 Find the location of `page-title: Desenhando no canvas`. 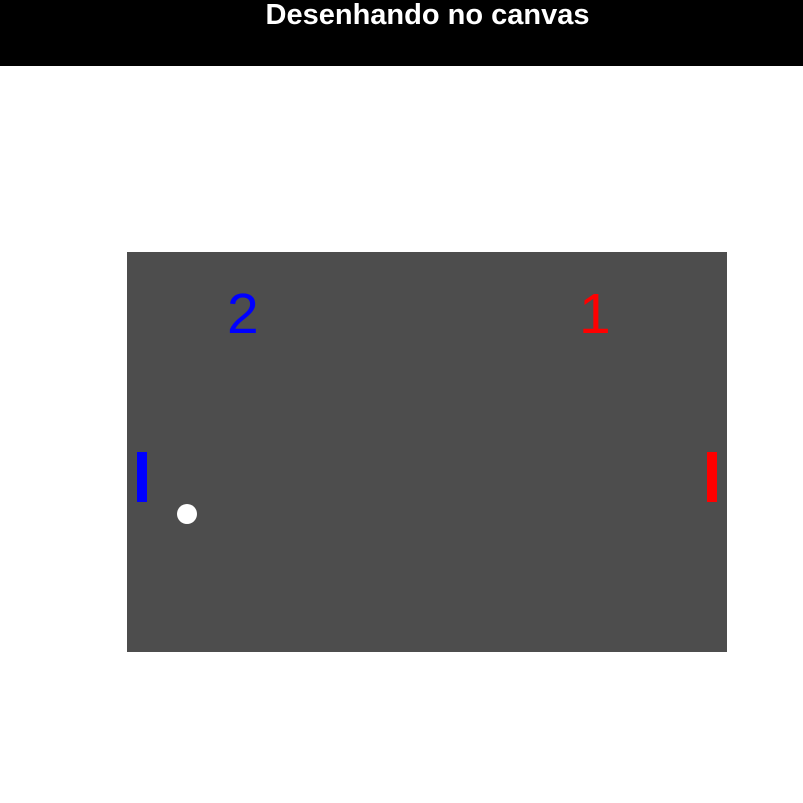

page-title: Desenhando no canvas is located at coordinates (427, 15).